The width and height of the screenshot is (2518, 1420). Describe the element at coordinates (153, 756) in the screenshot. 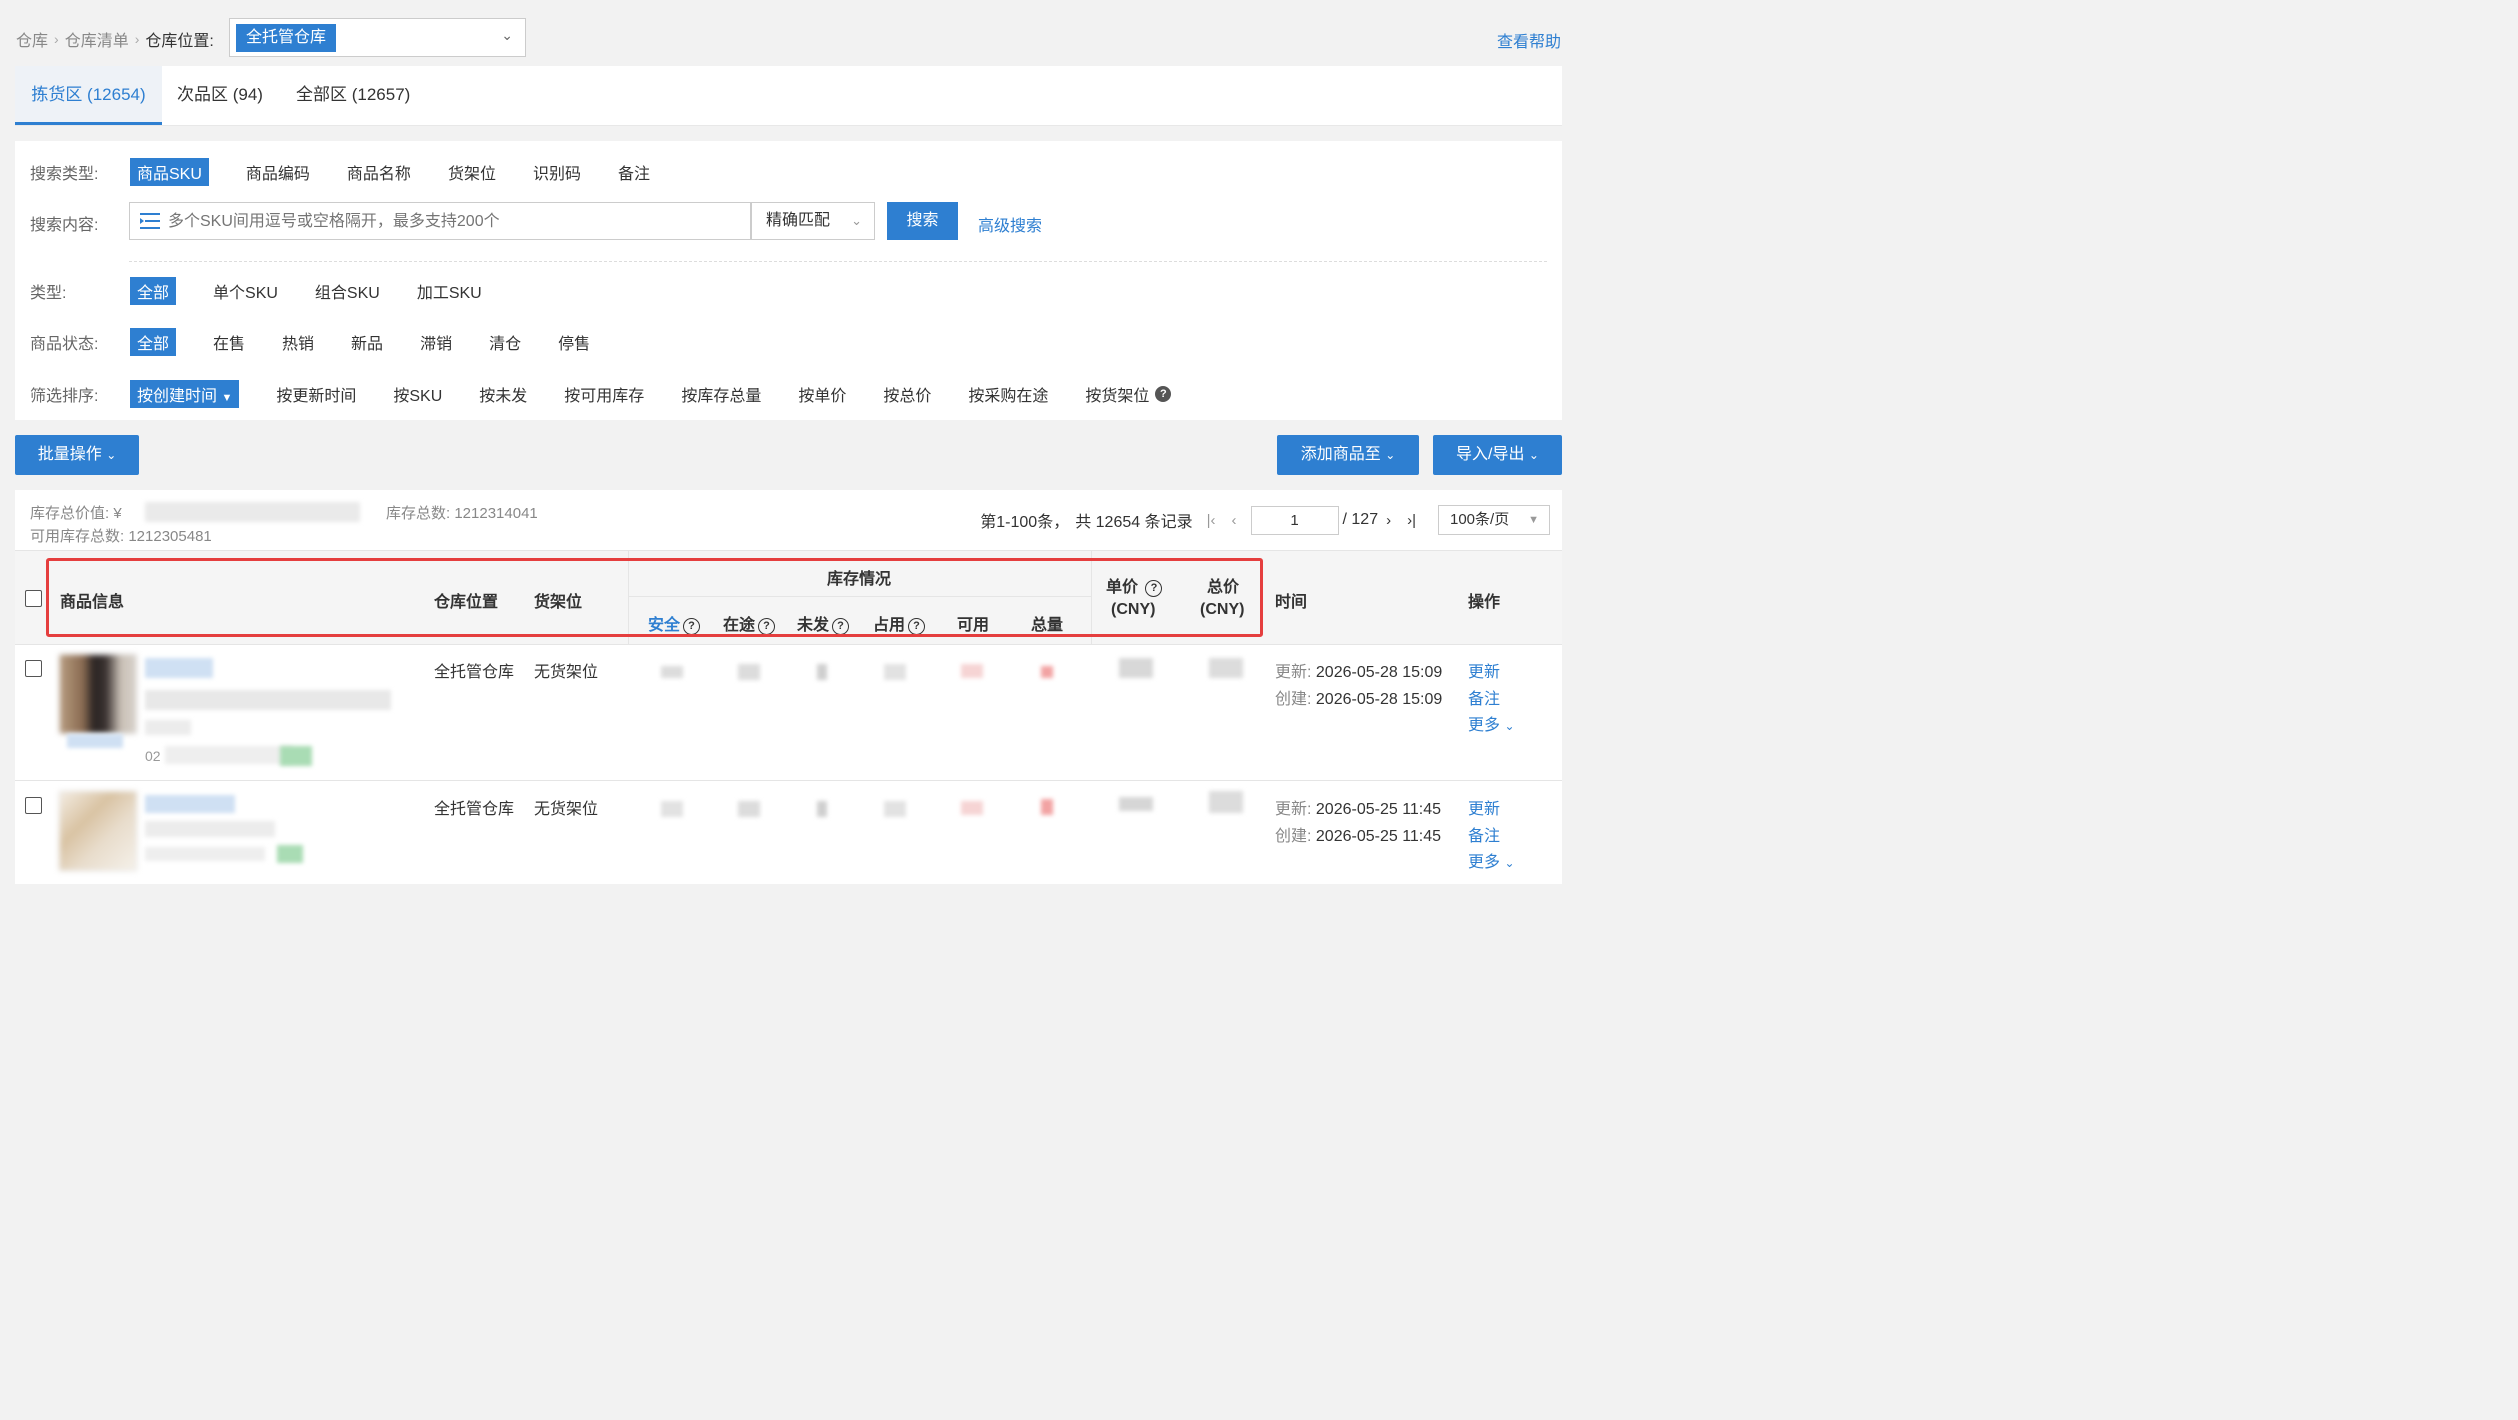

I see `product-code-prefix: 02` at that location.